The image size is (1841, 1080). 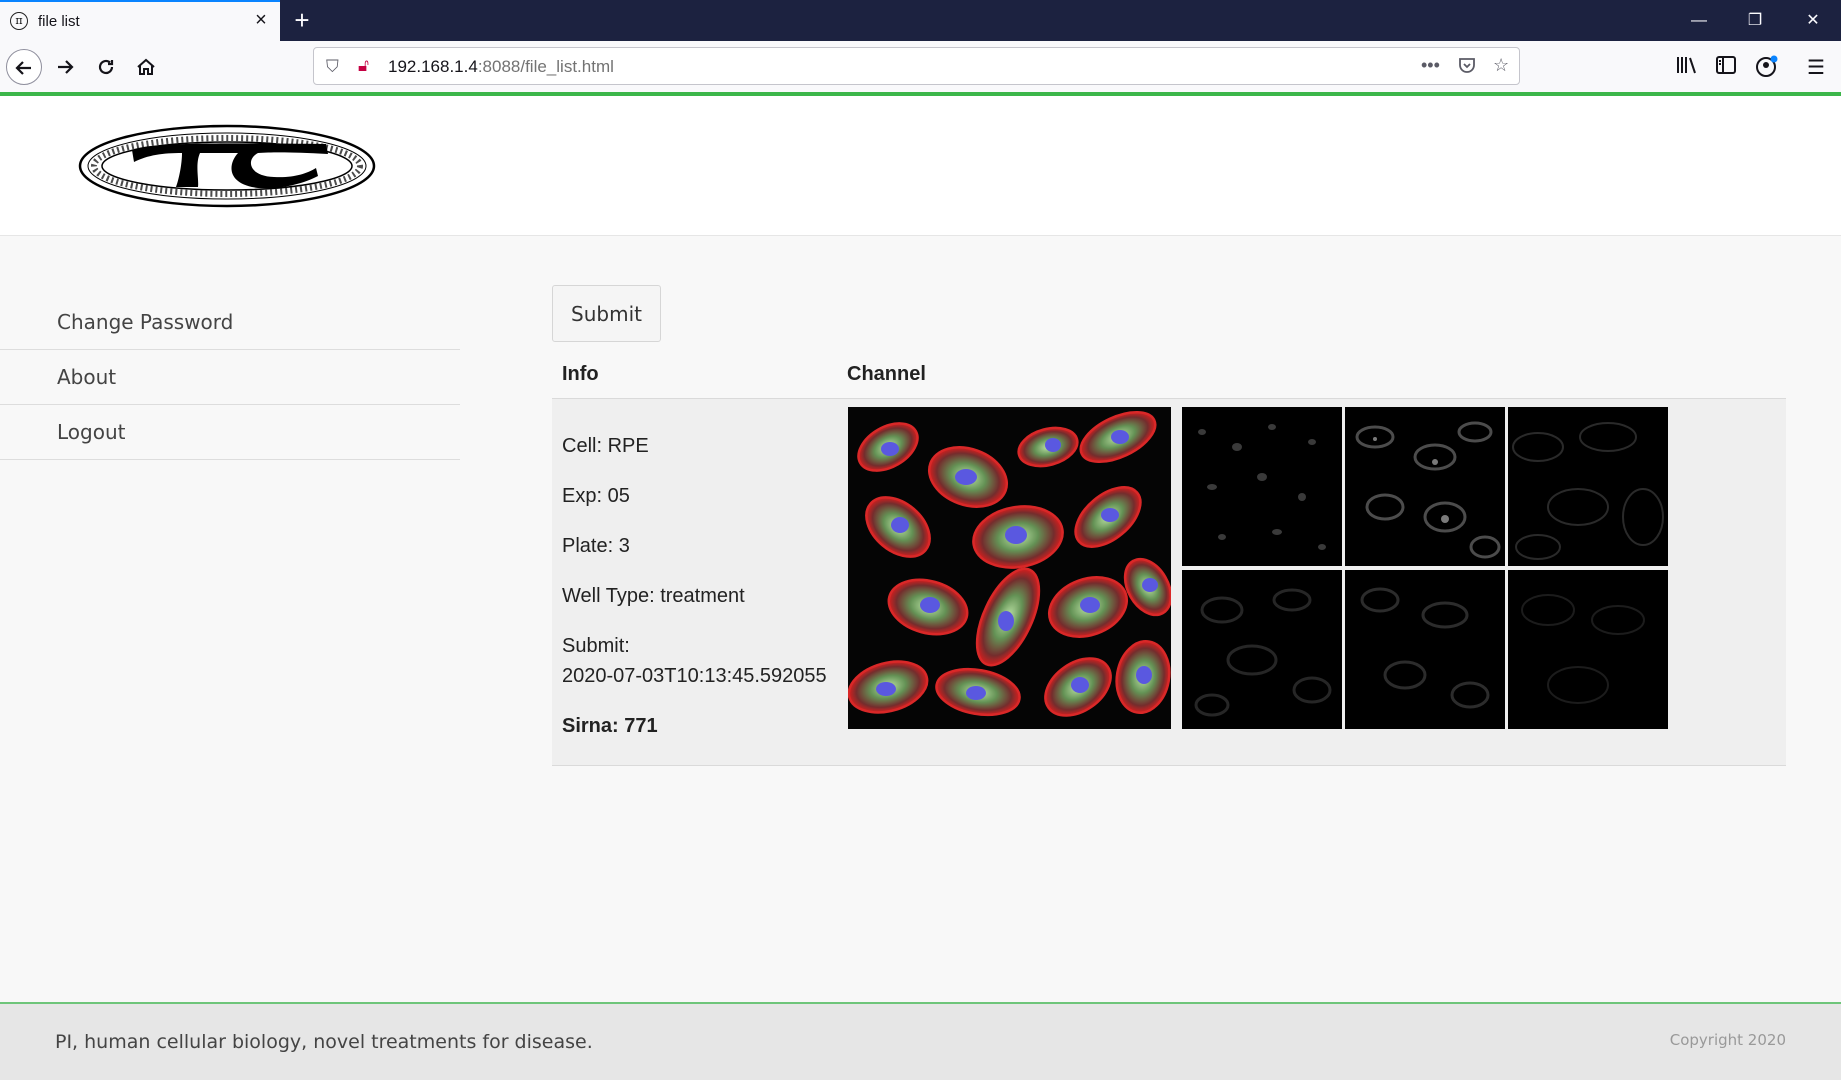 I want to click on footer-copyright: Copyright 2020, so click(x=1727, y=1040).